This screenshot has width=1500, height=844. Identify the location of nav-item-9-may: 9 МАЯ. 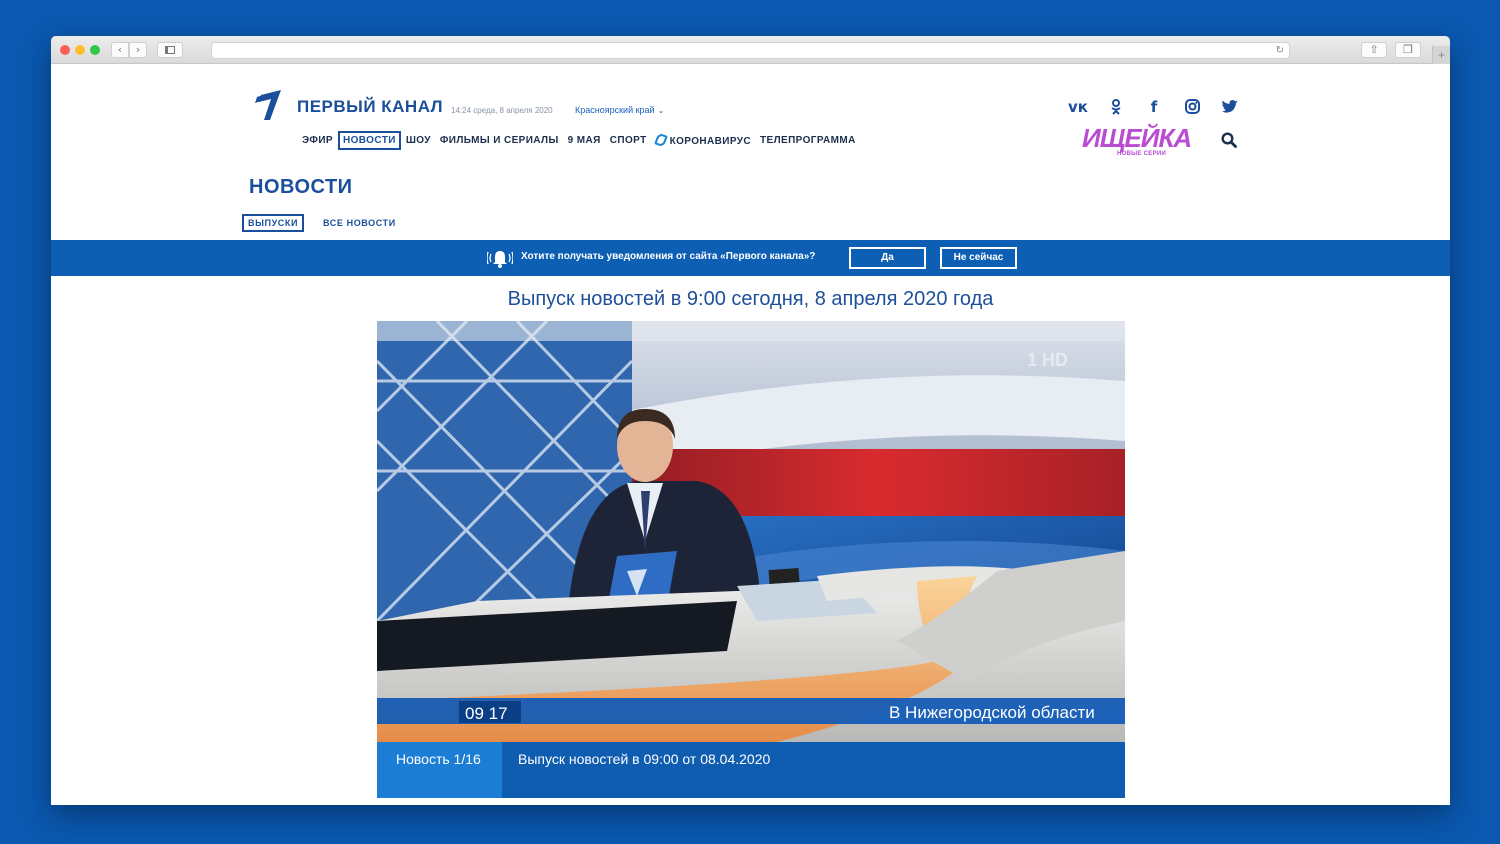
(584, 140).